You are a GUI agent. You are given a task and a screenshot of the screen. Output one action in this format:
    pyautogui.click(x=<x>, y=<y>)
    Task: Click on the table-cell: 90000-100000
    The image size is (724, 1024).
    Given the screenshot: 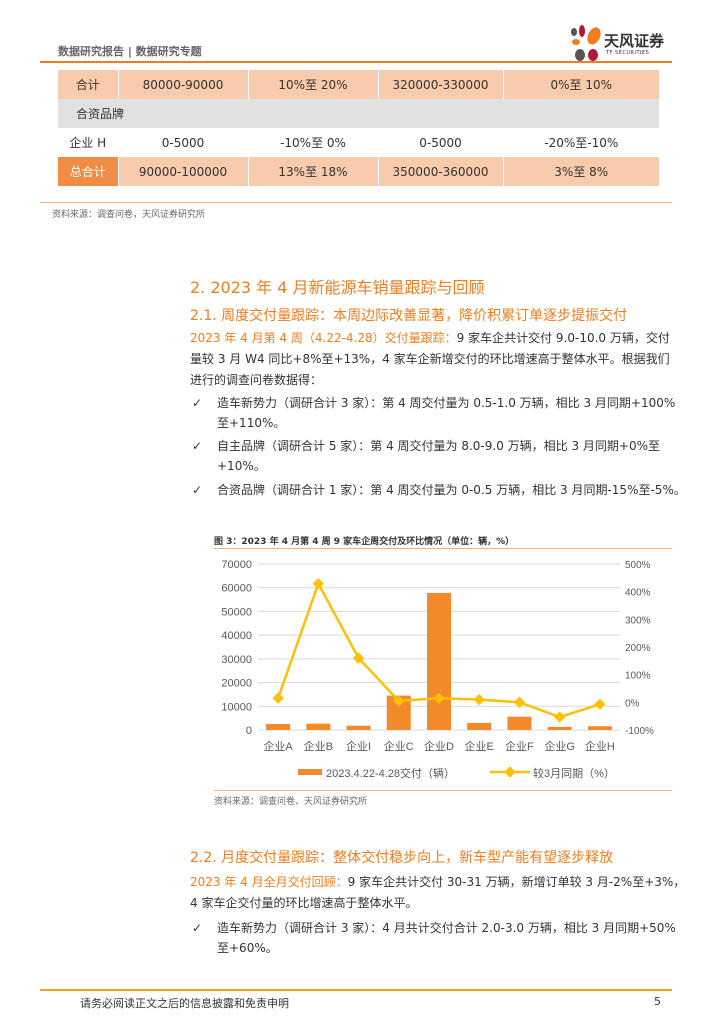 What is the action you would take?
    pyautogui.click(x=183, y=171)
    